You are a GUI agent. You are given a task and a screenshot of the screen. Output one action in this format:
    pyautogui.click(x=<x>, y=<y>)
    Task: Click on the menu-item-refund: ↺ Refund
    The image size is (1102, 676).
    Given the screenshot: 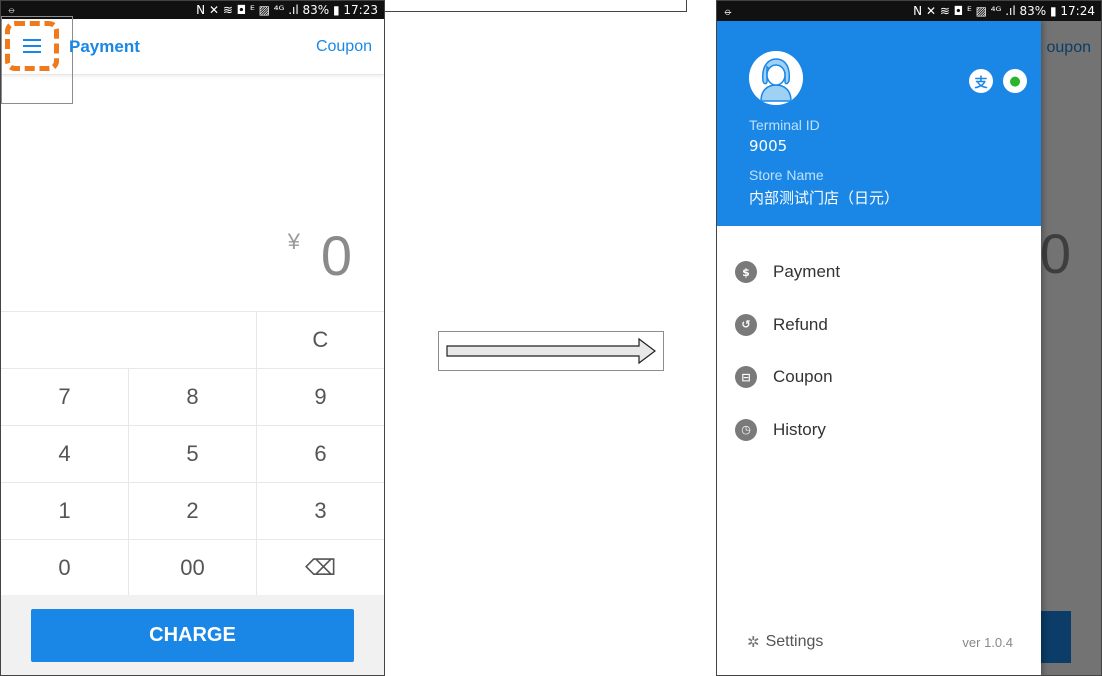 What is the action you would take?
    pyautogui.click(x=879, y=325)
    